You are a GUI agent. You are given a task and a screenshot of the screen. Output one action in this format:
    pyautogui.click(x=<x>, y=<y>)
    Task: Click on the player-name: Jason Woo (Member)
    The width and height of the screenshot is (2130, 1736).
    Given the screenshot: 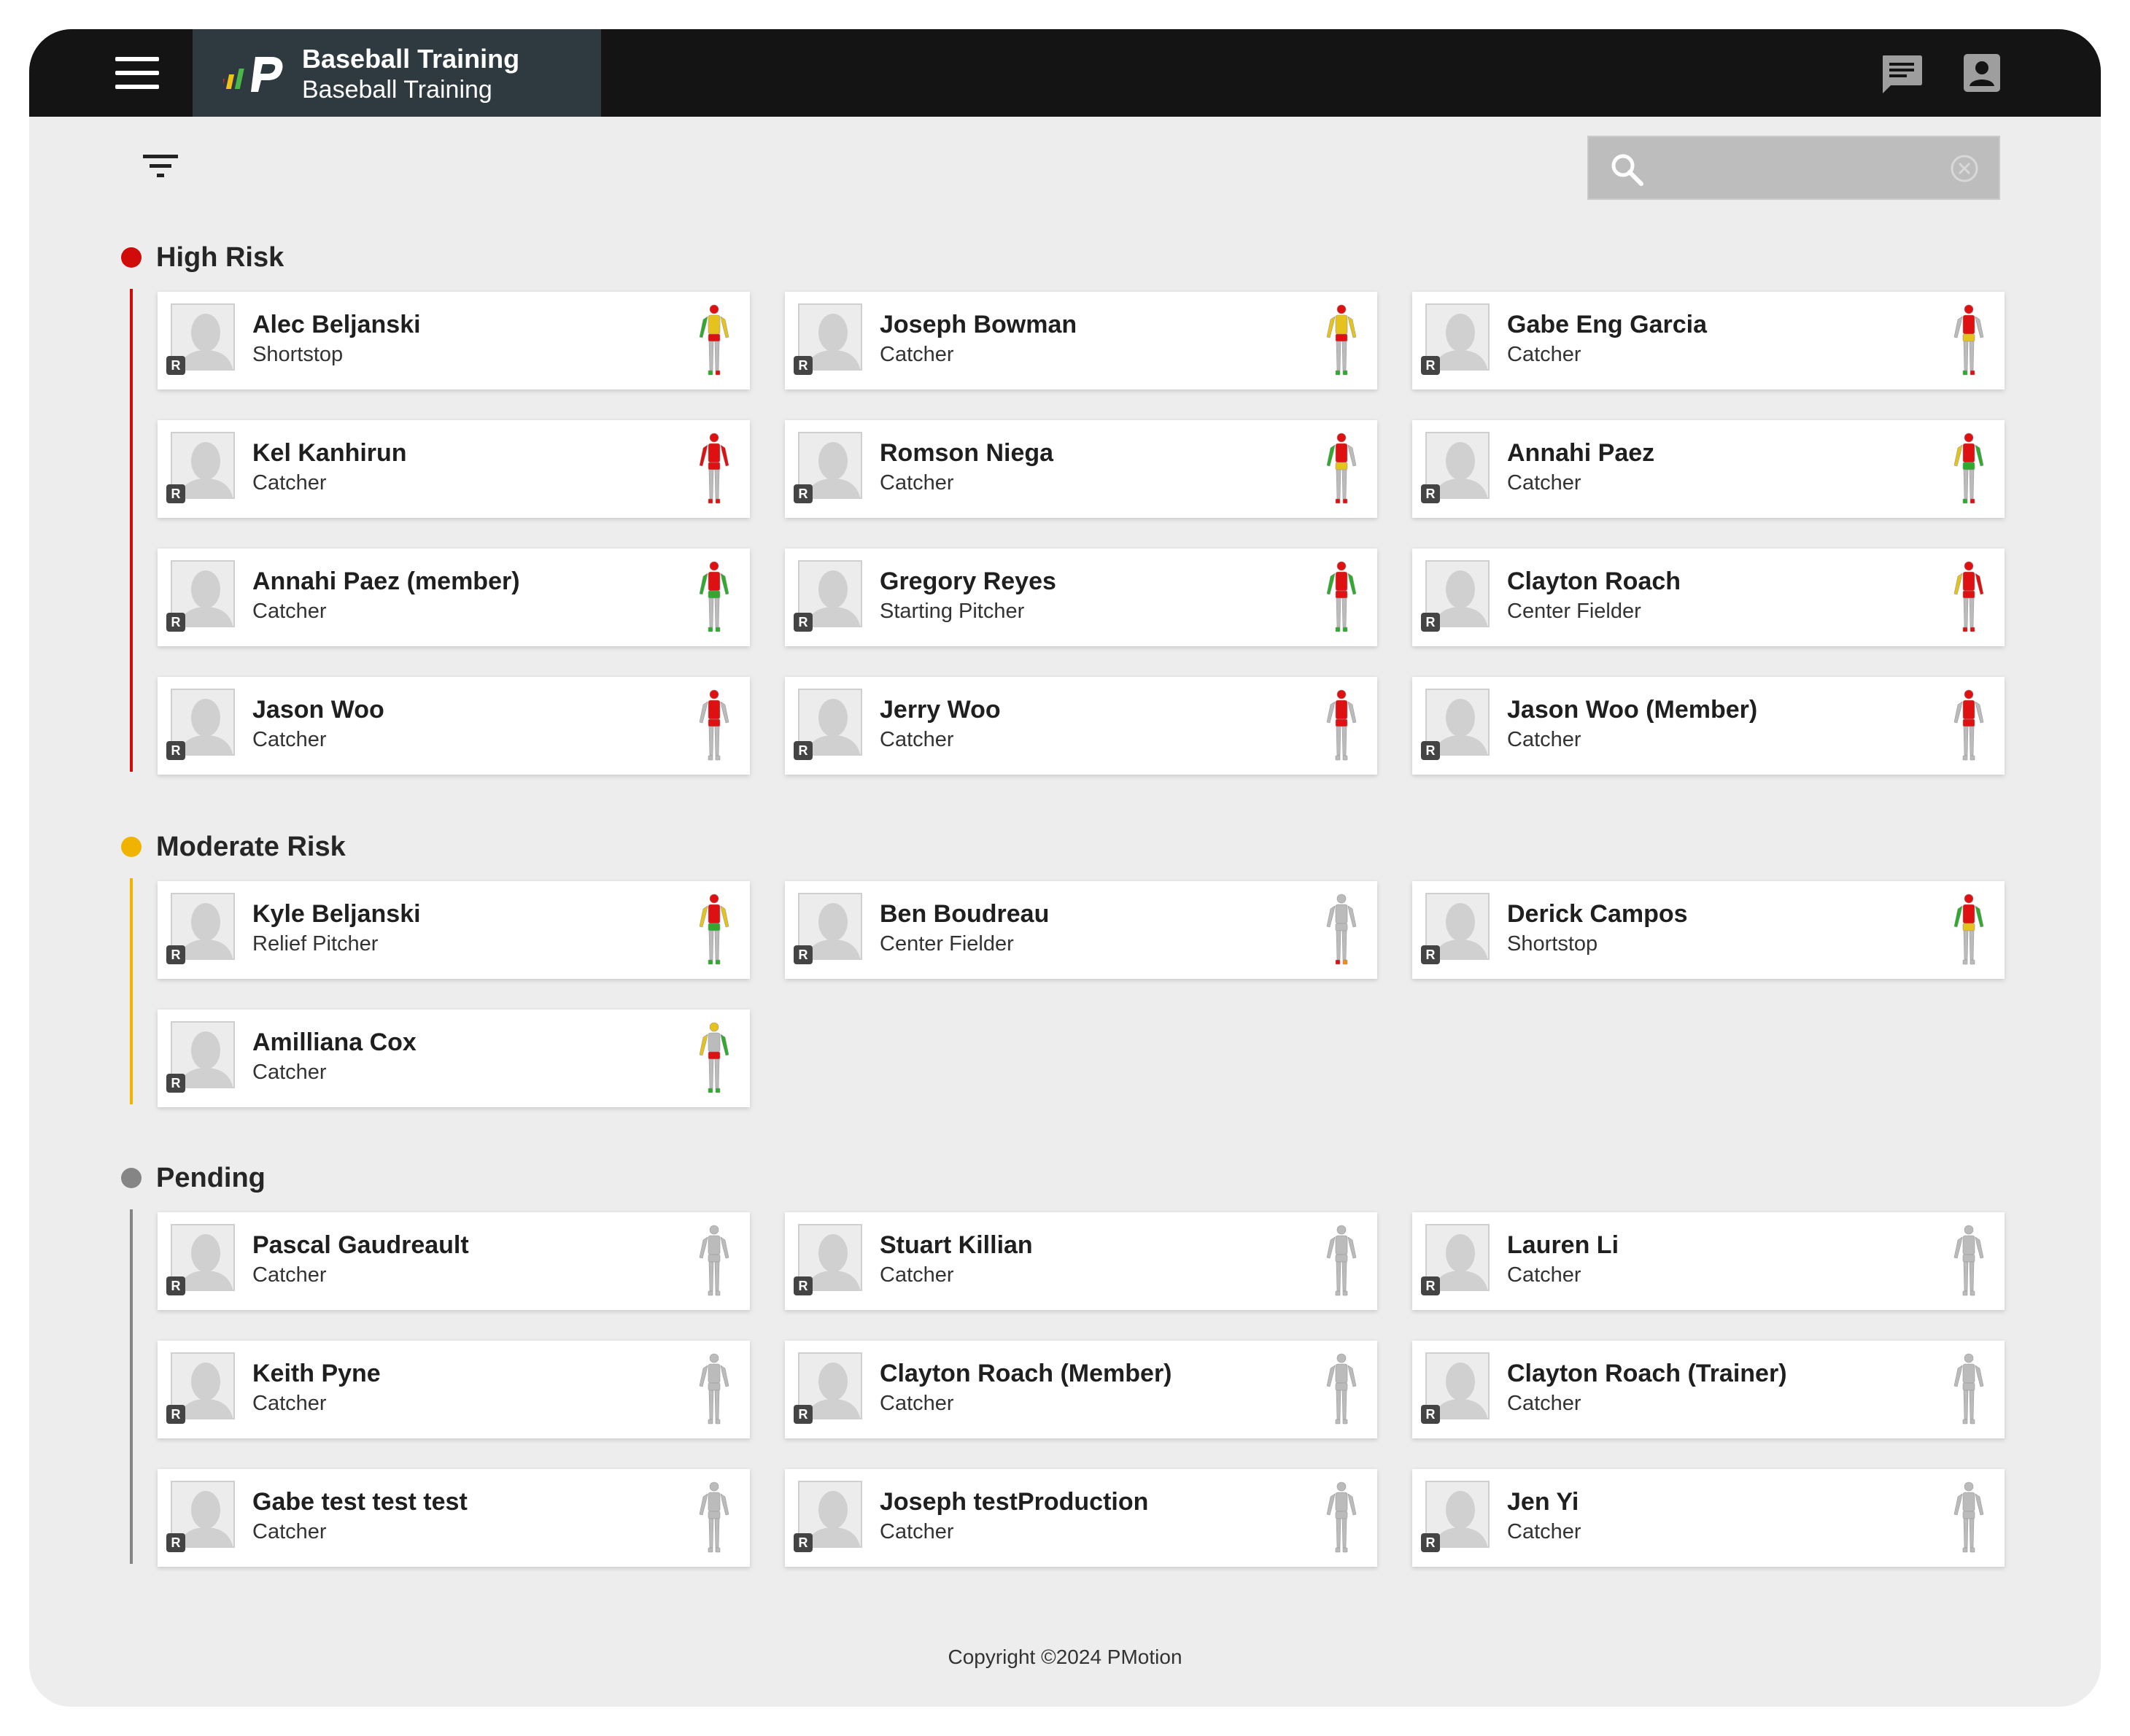 What is the action you would take?
    pyautogui.click(x=1632, y=710)
    